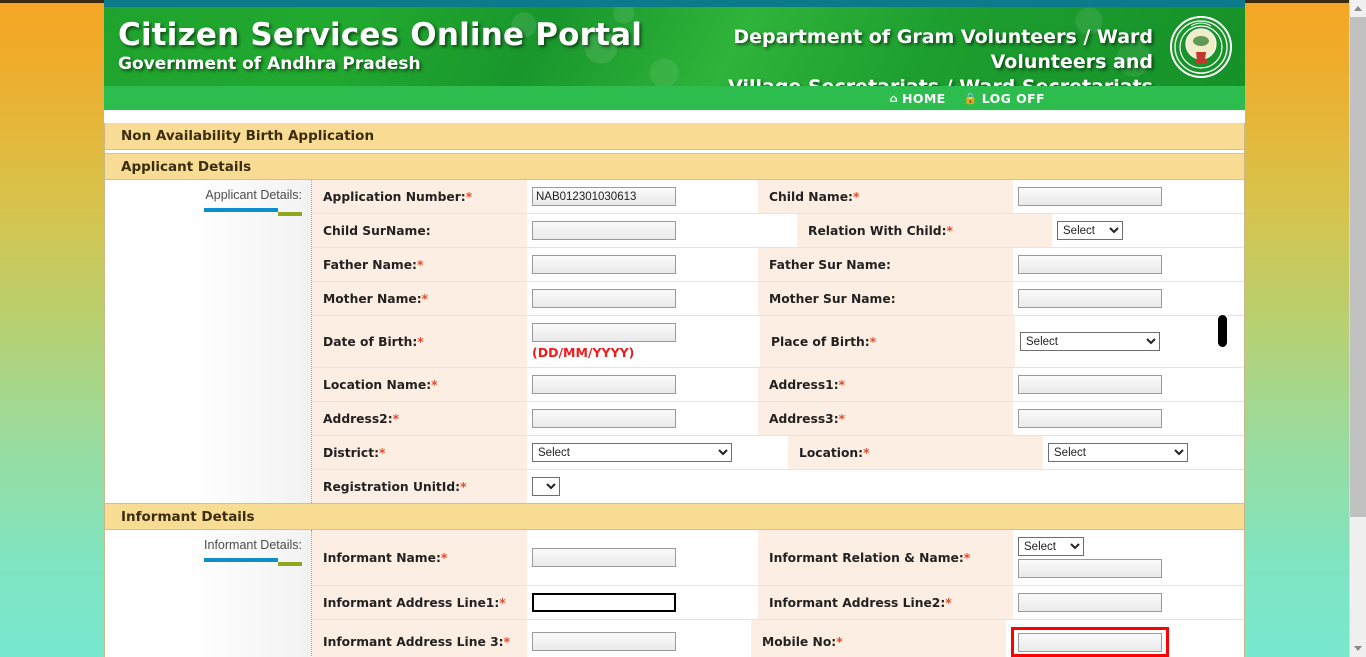 The width and height of the screenshot is (1366, 657). I want to click on field-cell: (DD/MM/YYYY), so click(643, 341).